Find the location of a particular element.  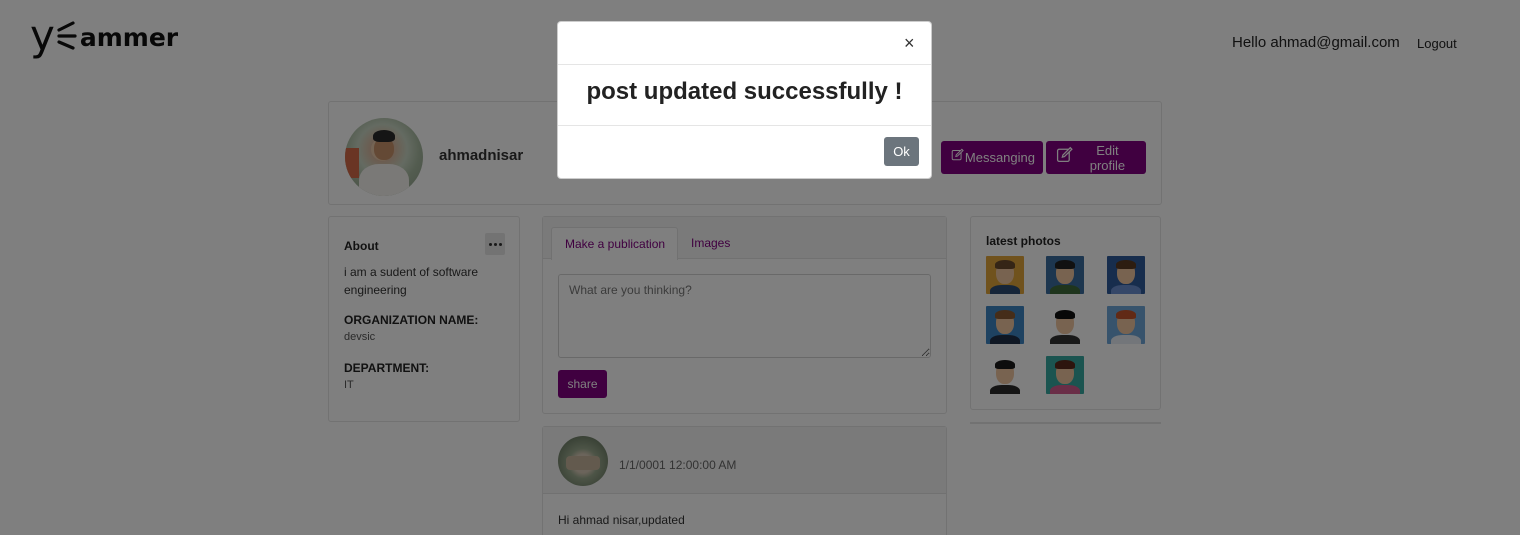

modal-message: post updated successfully ! is located at coordinates (744, 91).